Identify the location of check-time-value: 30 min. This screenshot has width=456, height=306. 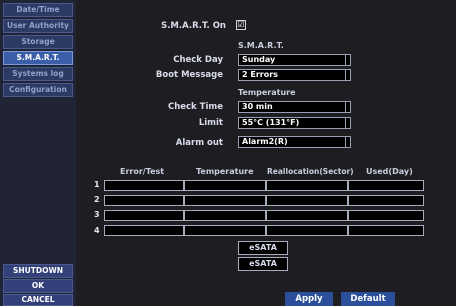
(257, 106).